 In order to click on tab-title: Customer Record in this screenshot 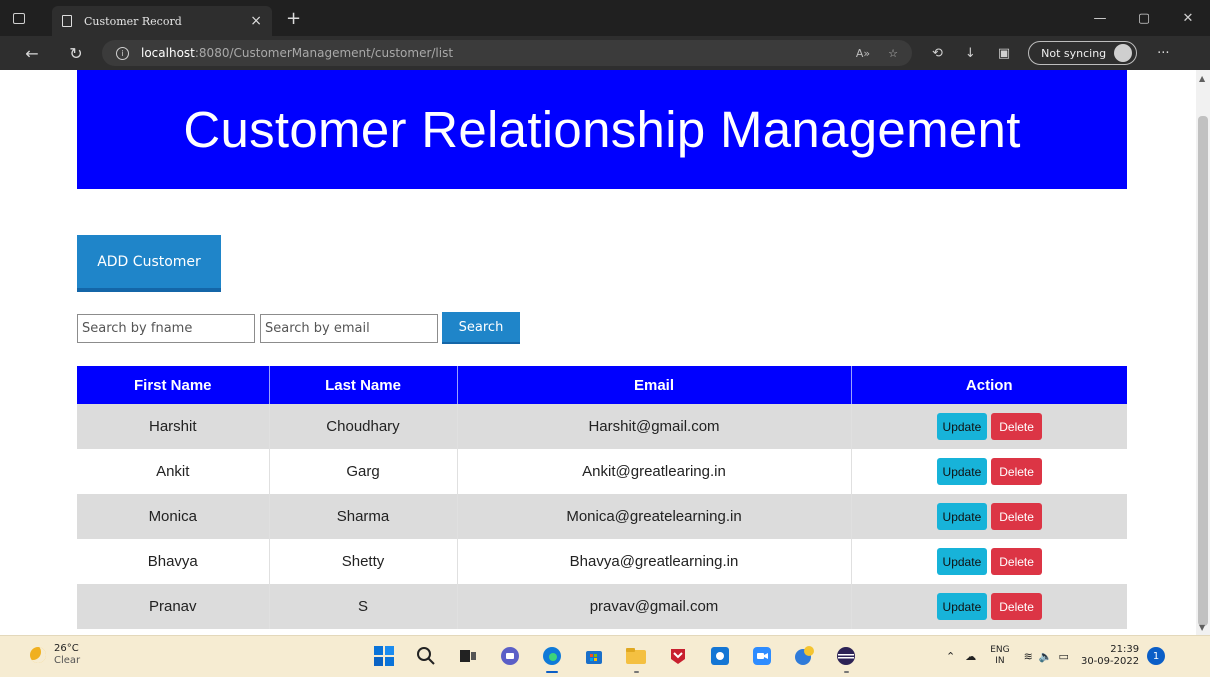, I will do `click(133, 21)`.